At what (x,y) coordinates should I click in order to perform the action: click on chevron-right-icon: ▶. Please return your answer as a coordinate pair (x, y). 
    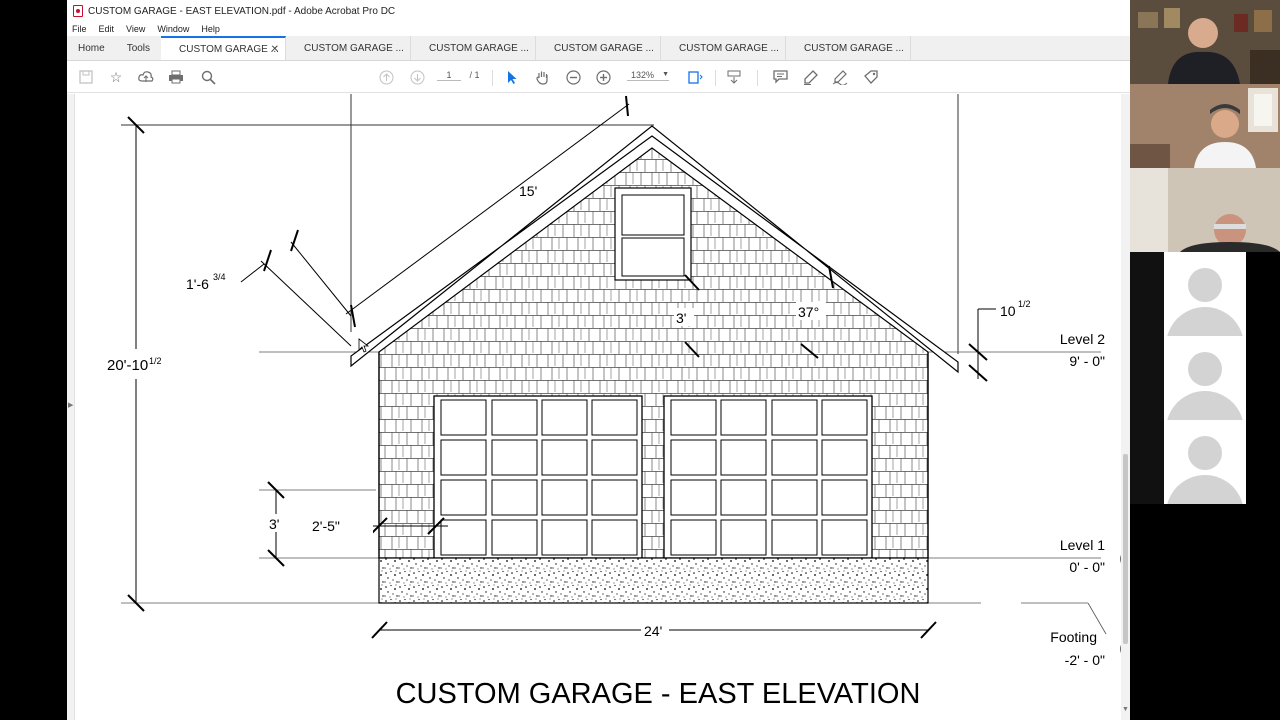
    Looking at the image, I should click on (71, 405).